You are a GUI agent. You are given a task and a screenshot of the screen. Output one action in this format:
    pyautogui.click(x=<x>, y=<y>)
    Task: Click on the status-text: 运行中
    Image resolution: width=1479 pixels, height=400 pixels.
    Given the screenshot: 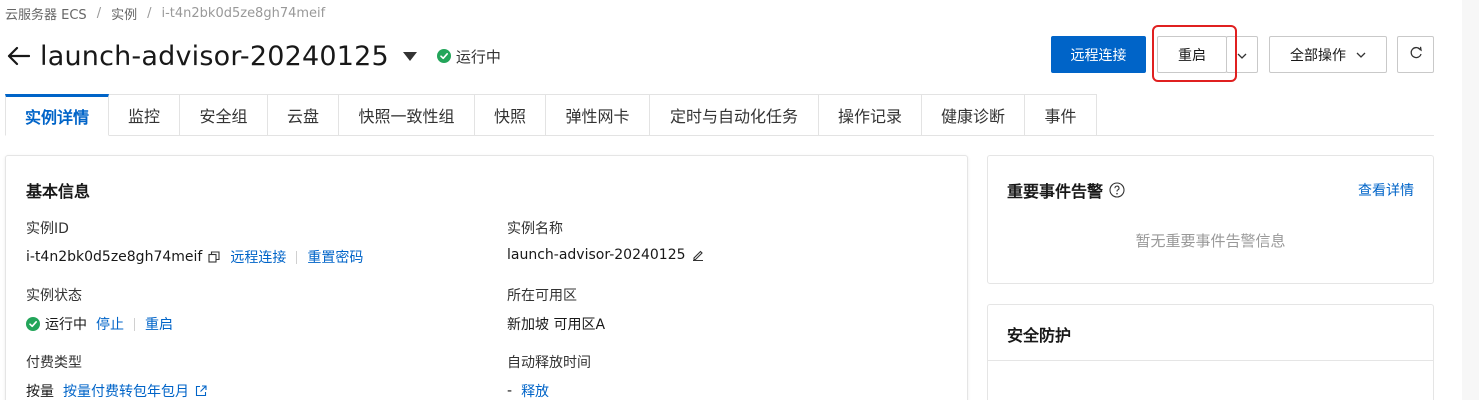 What is the action you would take?
    pyautogui.click(x=478, y=56)
    